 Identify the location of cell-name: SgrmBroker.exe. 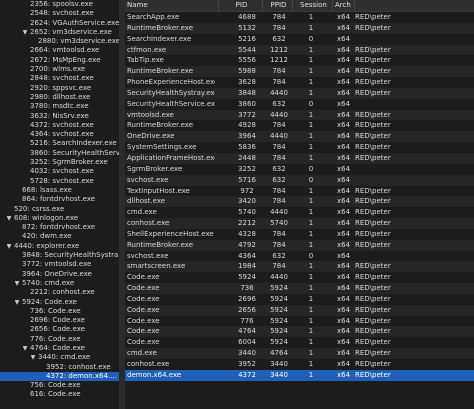
(155, 168).